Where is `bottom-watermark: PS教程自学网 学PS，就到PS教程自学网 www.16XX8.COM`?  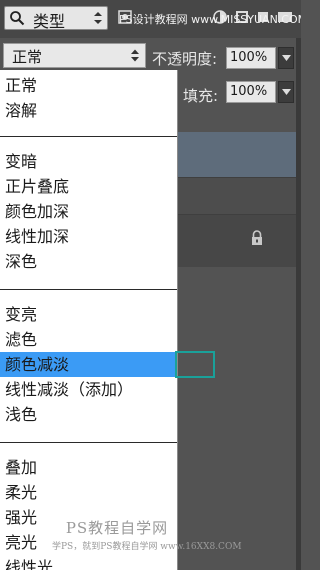 bottom-watermark: PS教程自学网 学PS，就到PS教程自学网 www.16XX8.COM is located at coordinates (147, 534).